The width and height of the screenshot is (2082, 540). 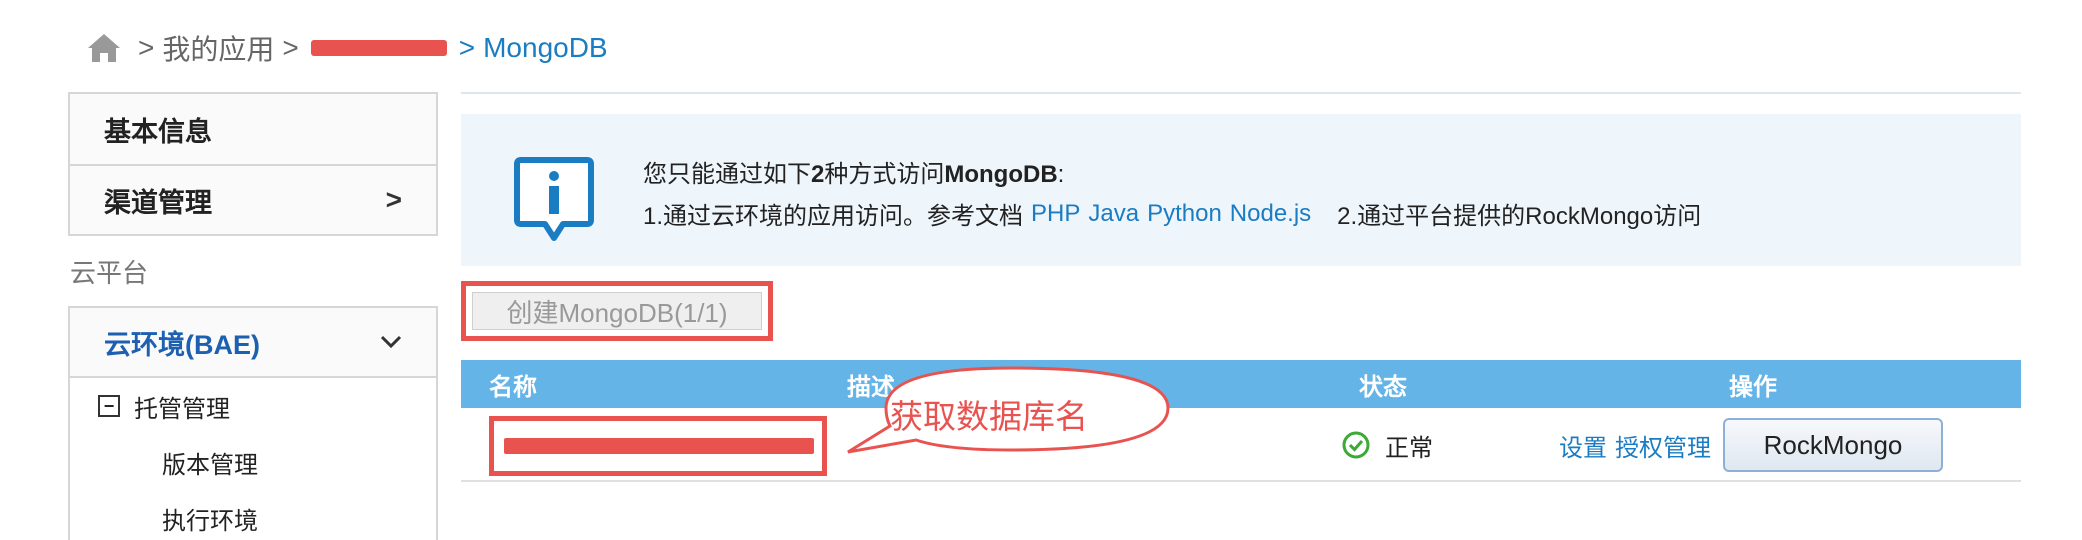 I want to click on home-icon, so click(x=104, y=48).